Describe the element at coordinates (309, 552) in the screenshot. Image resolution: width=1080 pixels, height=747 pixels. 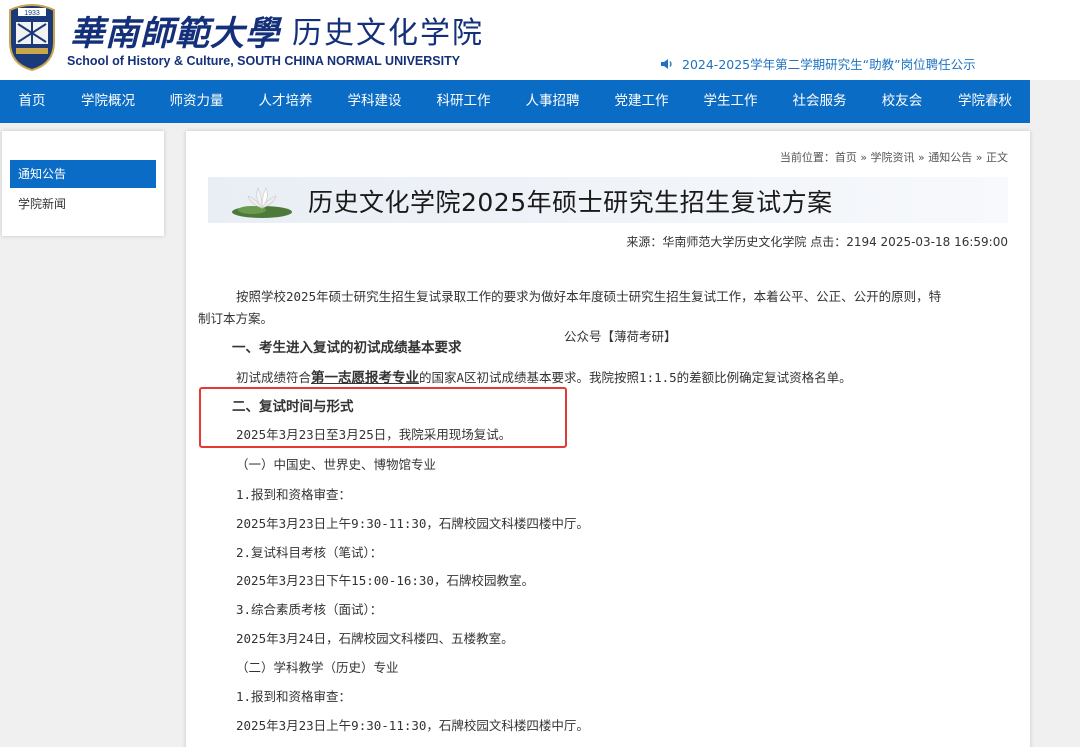
I see `content-line: 2.复试科目考核（笔试）：` at that location.